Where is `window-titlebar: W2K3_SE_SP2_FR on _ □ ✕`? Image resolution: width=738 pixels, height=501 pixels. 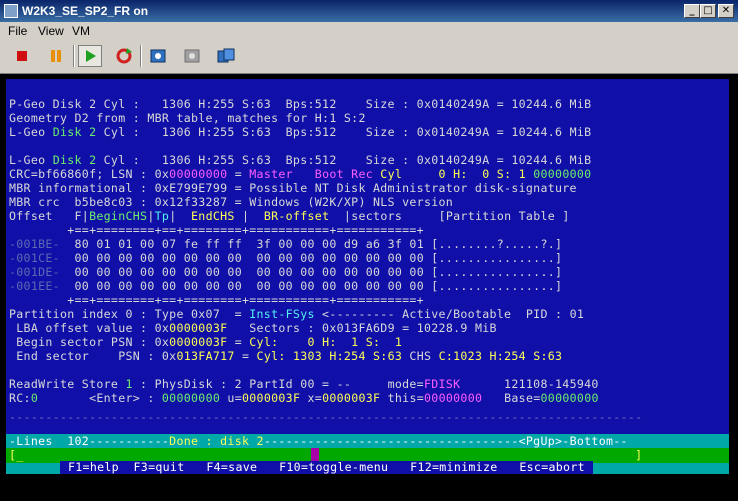 window-titlebar: W2K3_SE_SP2_FR on _ □ ✕ is located at coordinates (369, 11).